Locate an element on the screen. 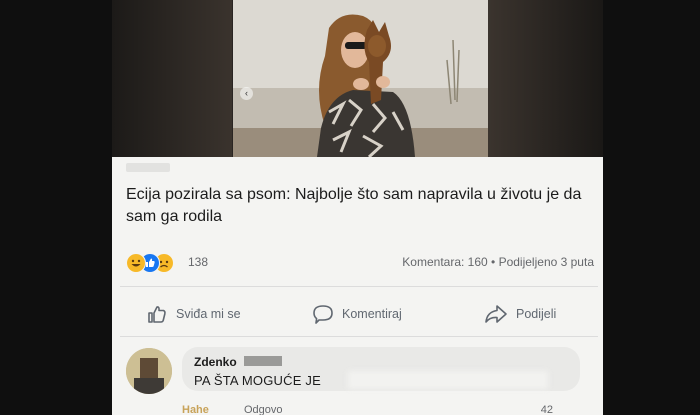  reaction-count: 138 is located at coordinates (198, 262).